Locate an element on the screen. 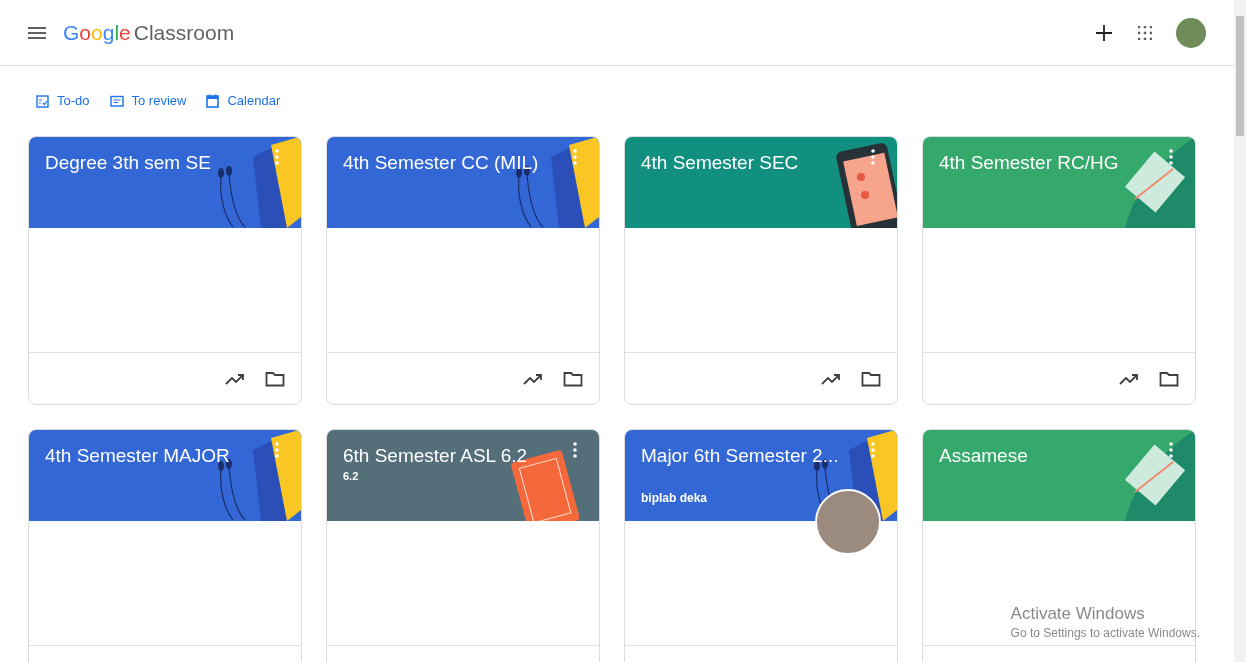 The height and width of the screenshot is (662, 1246). class-card: 4th Semester CC (MIL) is located at coordinates (463, 270).